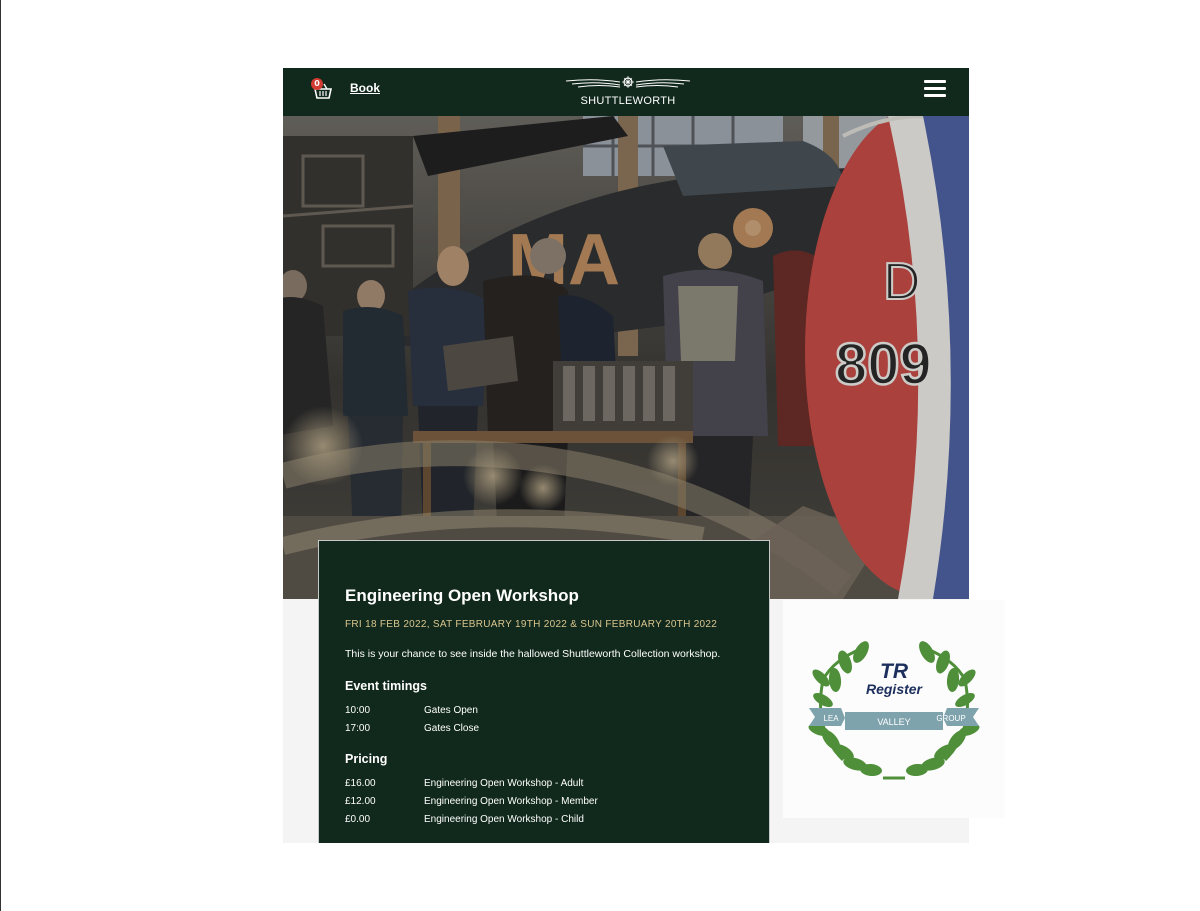 Image resolution: width=1200 pixels, height=911 pixels. Describe the element at coordinates (628, 82) in the screenshot. I see `logo-wings-icon` at that location.